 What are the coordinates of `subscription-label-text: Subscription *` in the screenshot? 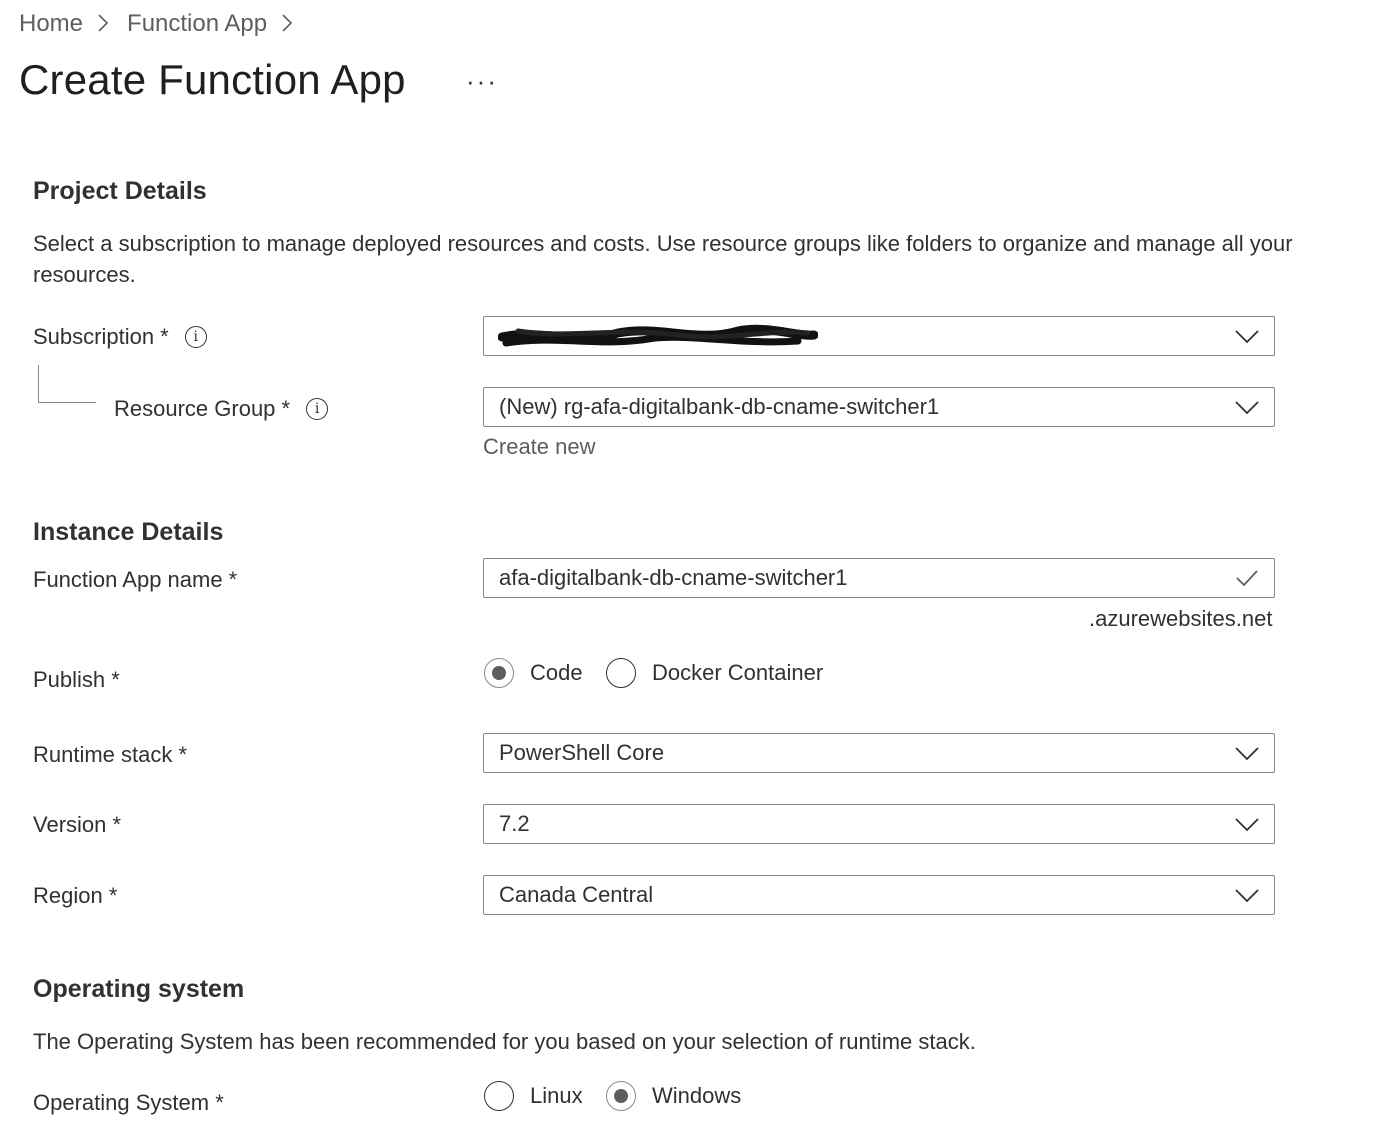 It's located at (101, 336).